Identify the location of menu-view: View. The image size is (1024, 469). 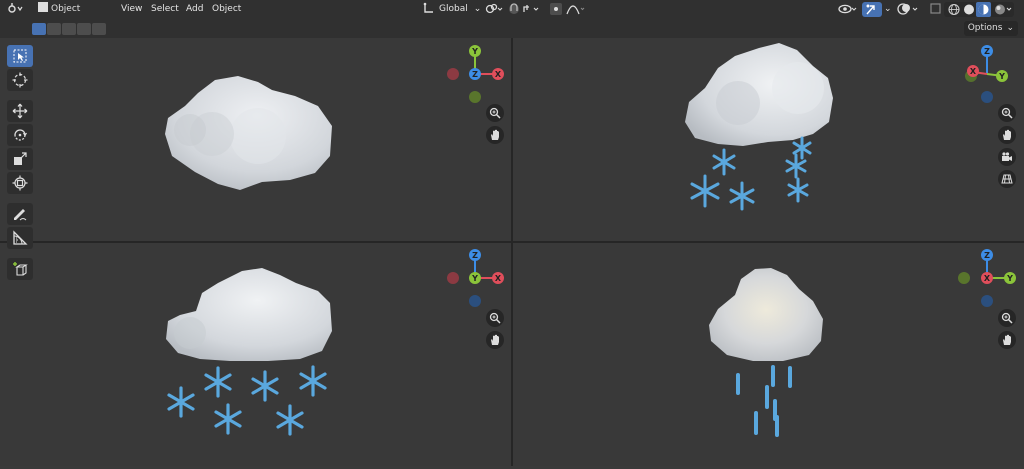
(131, 9).